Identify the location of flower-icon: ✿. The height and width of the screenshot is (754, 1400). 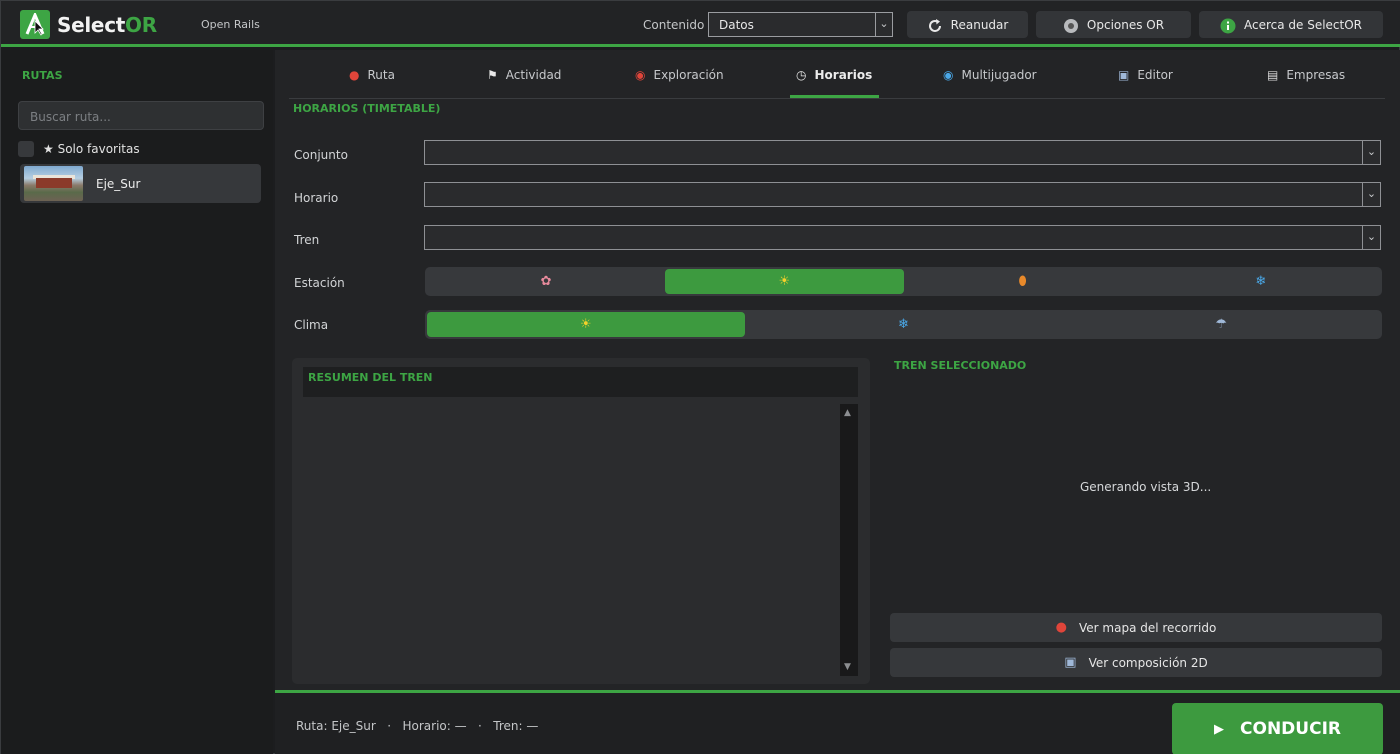
(546, 281).